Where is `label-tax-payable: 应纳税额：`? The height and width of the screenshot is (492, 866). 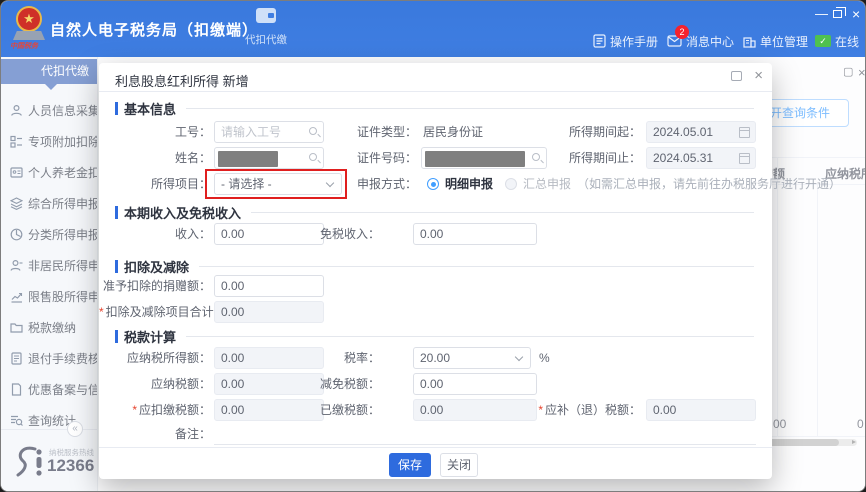 label-tax-payable: 应纳税额： is located at coordinates (180, 384).